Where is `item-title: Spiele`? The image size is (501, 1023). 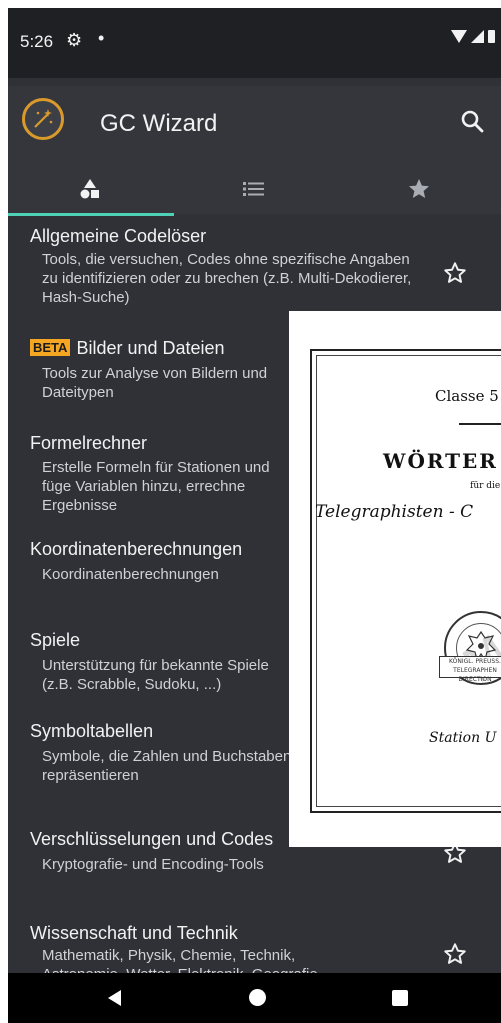
item-title: Spiele is located at coordinates (55, 640).